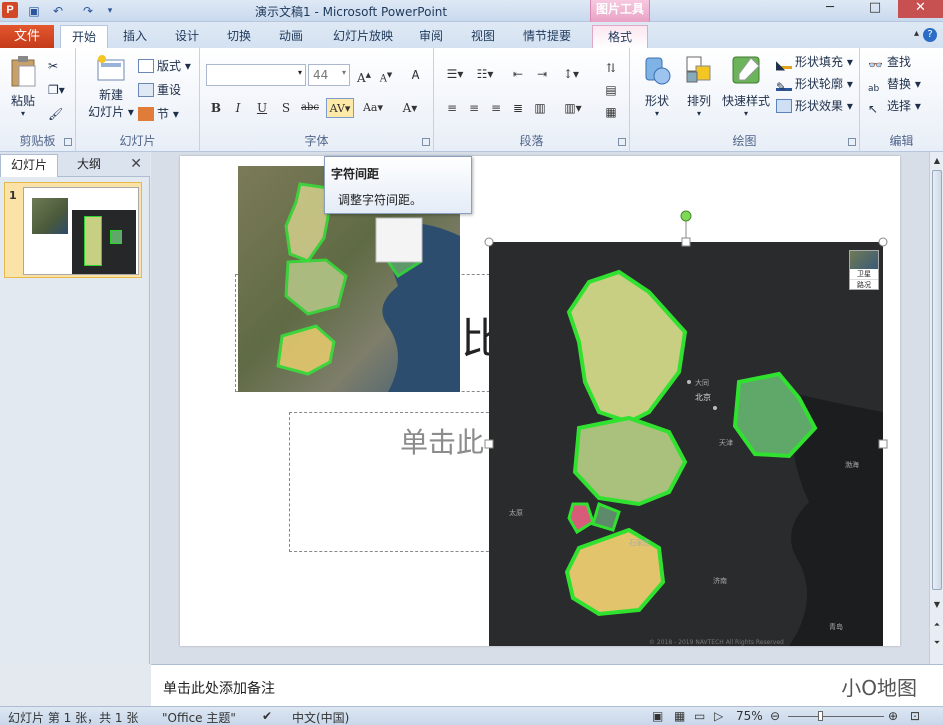 This screenshot has height=725, width=943. What do you see at coordinates (485, 74) in the screenshot?
I see `numbering-icon: ☷▾` at bounding box center [485, 74].